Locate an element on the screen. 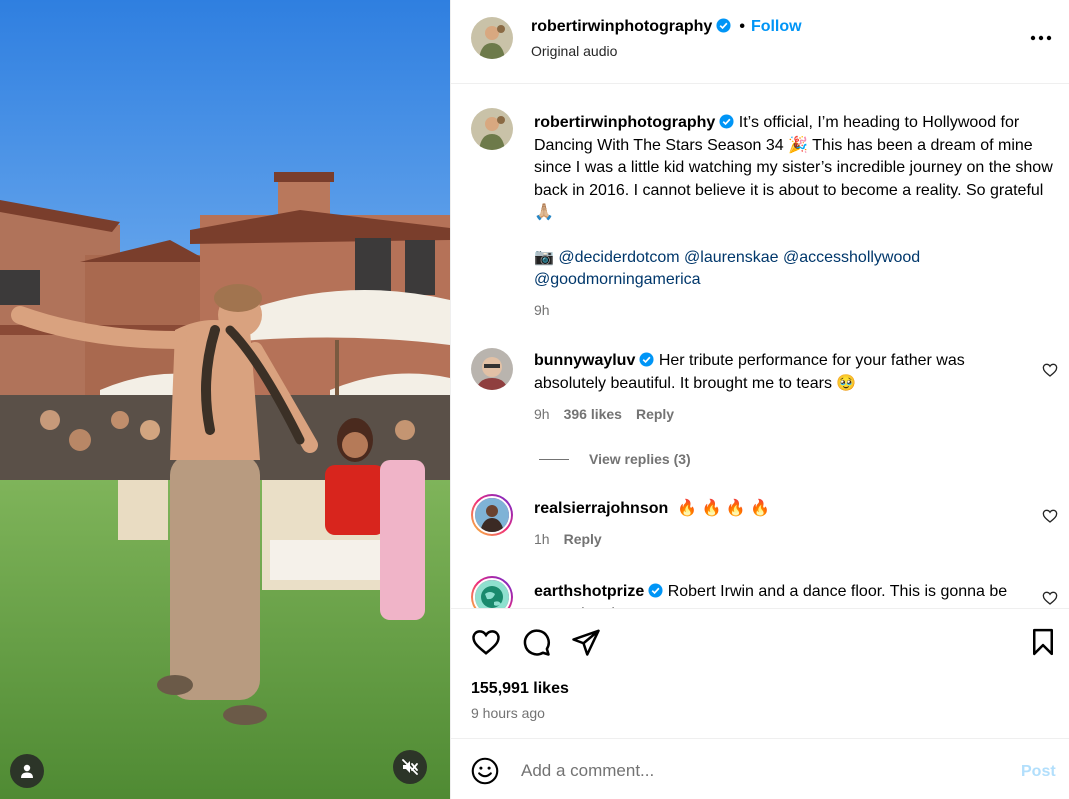 Image resolution: width=1069 pixels, height=799 pixels. more-options-button is located at coordinates (1041, 38).